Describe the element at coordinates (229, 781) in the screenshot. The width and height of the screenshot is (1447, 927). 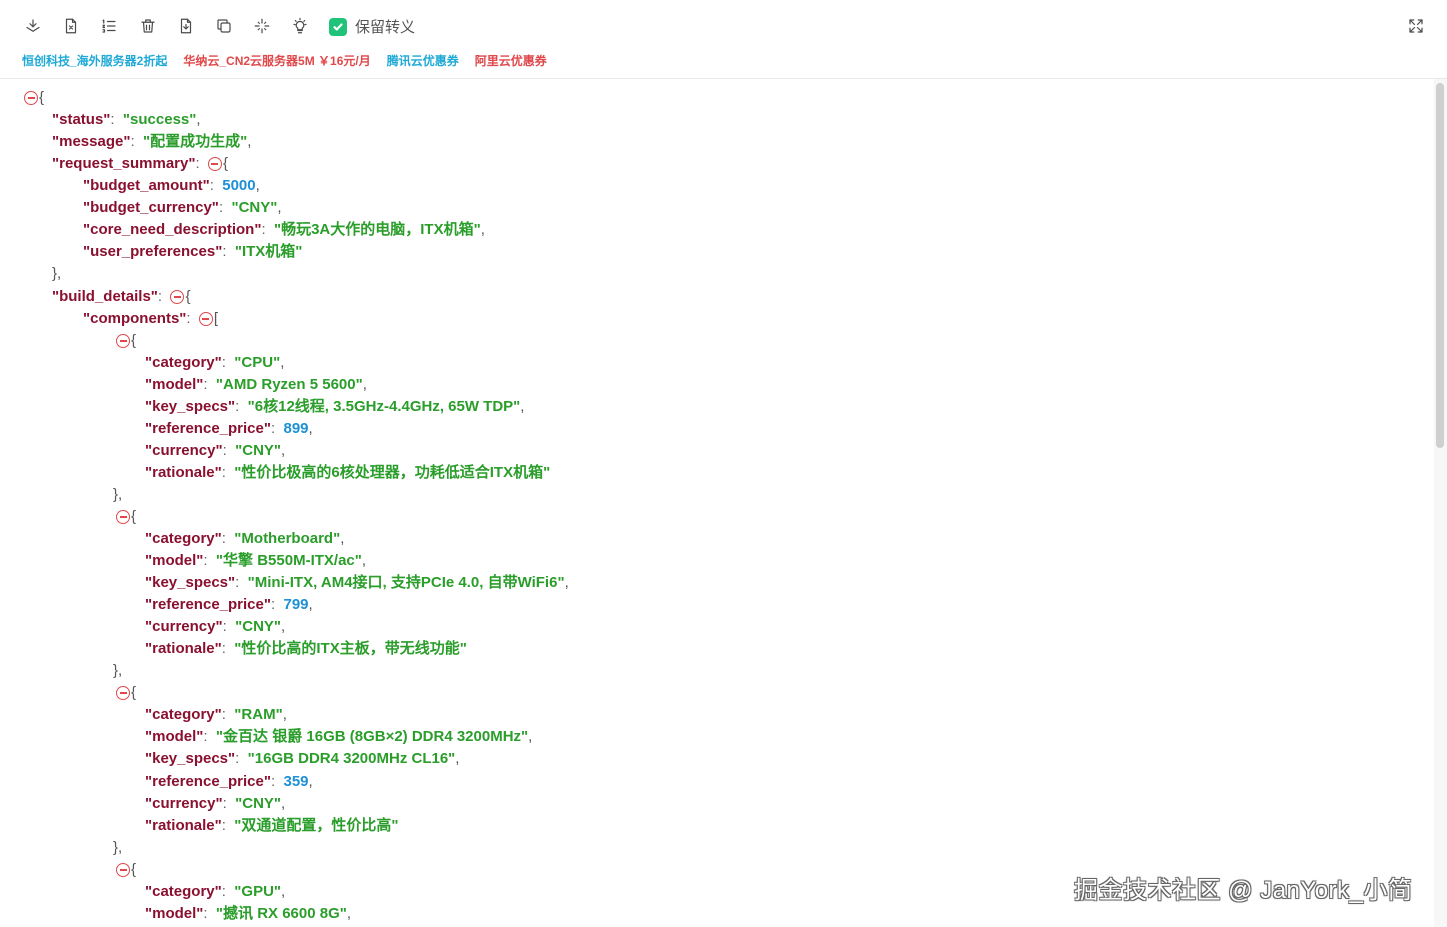
I see `json-line: "reference_price": 359,` at that location.